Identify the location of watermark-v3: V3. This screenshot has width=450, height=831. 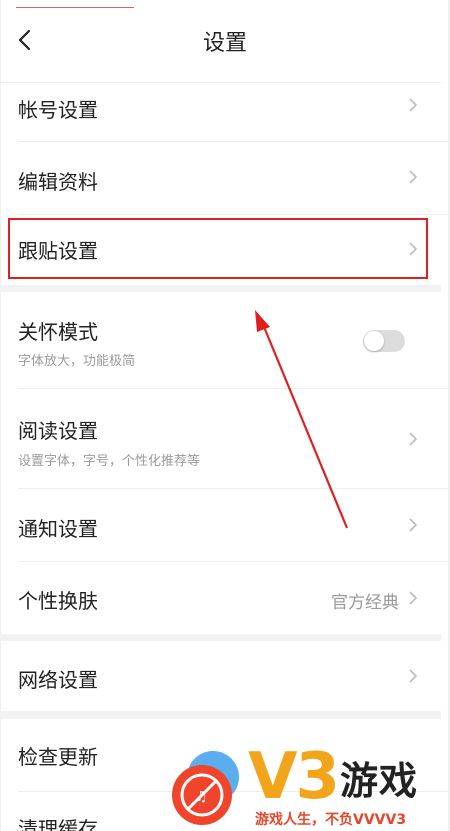
(294, 777).